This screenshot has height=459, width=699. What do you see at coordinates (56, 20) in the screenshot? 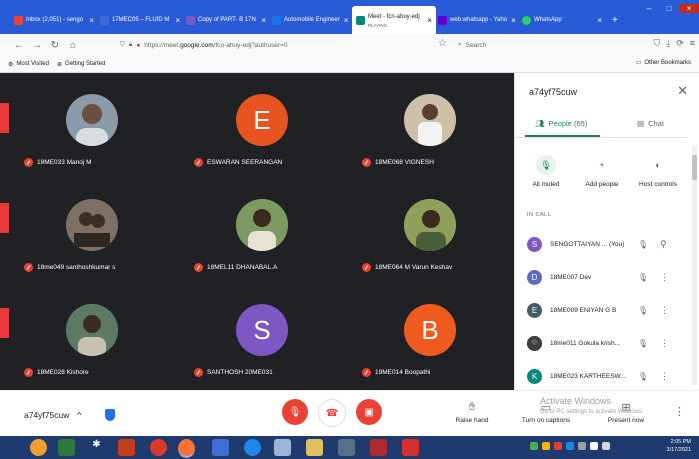
I see `tab-gmail: Inbox (2,051) - sengo ×` at bounding box center [56, 20].